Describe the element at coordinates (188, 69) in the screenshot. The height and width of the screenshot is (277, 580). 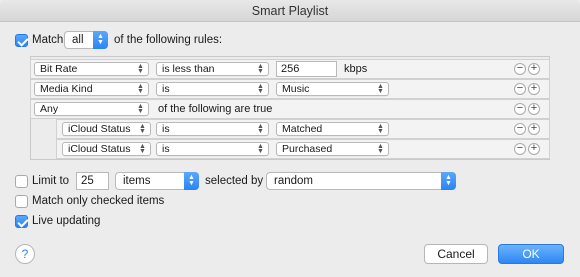
I see `rule-operator-value: is less than` at that location.